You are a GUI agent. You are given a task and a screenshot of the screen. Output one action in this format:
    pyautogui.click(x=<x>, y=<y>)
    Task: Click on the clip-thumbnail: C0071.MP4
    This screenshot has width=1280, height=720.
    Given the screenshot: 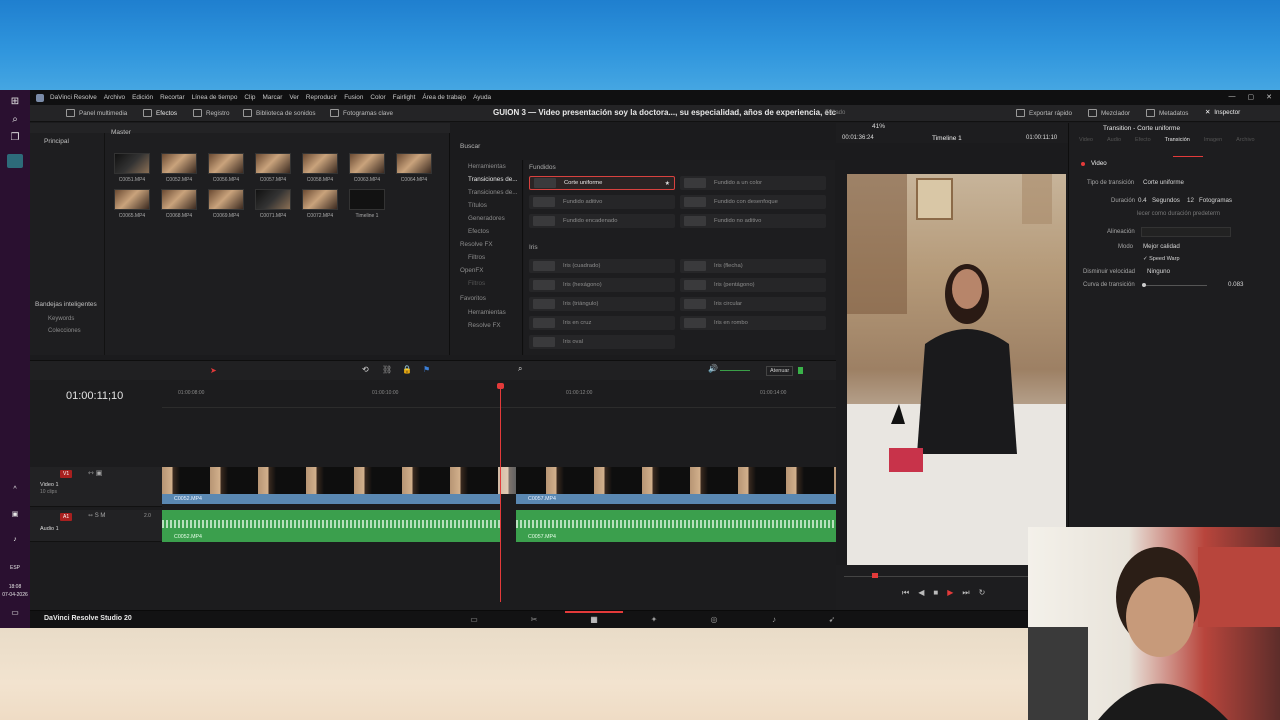 What is the action you would take?
    pyautogui.click(x=273, y=204)
    